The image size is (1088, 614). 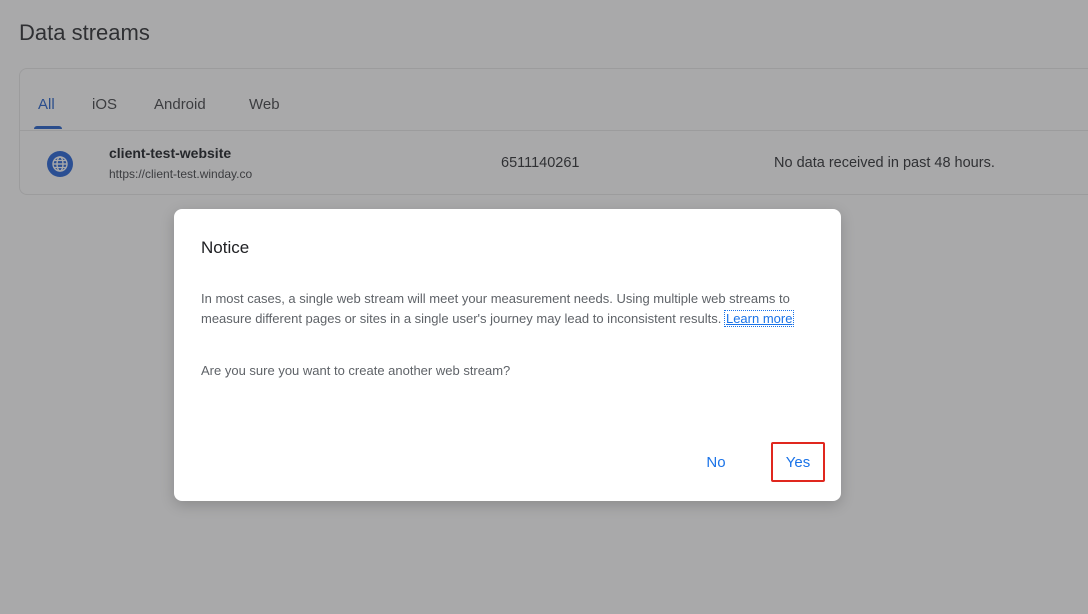 I want to click on stream-tabs: All iOS Android Web, so click(x=554, y=100).